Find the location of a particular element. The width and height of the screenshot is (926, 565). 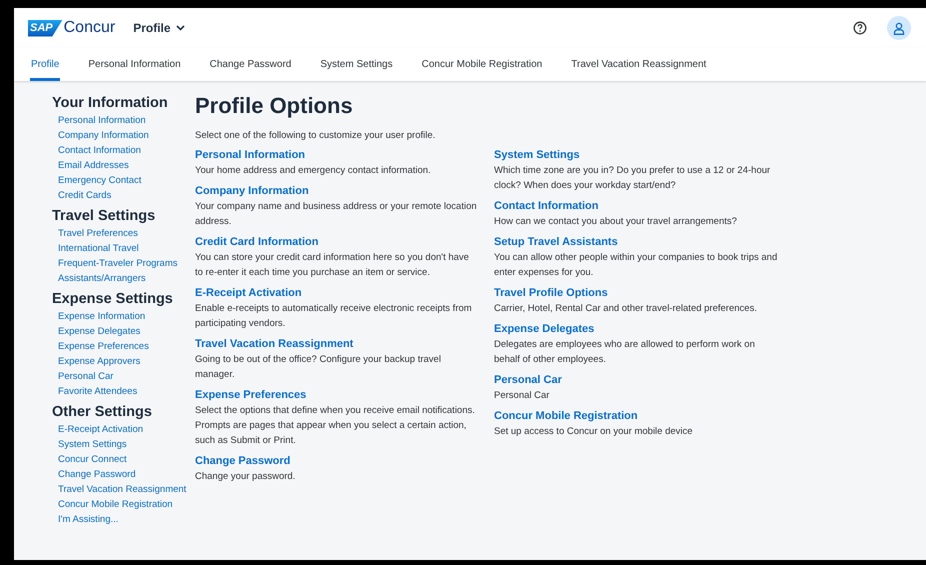

user-avatar is located at coordinates (899, 28).